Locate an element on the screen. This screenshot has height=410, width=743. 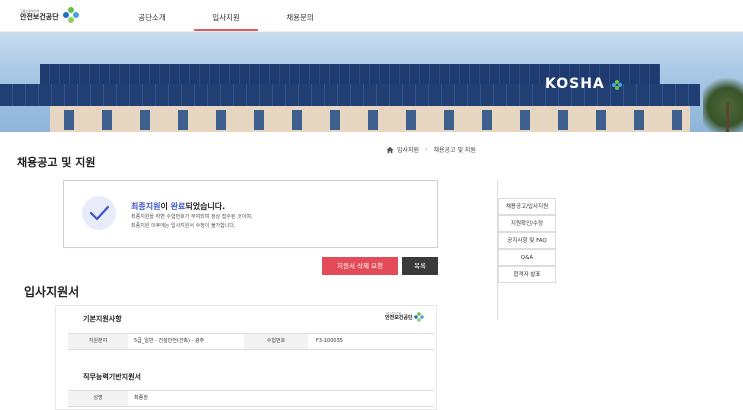
nav-item-apply: 입사지원 is located at coordinates (226, 16).